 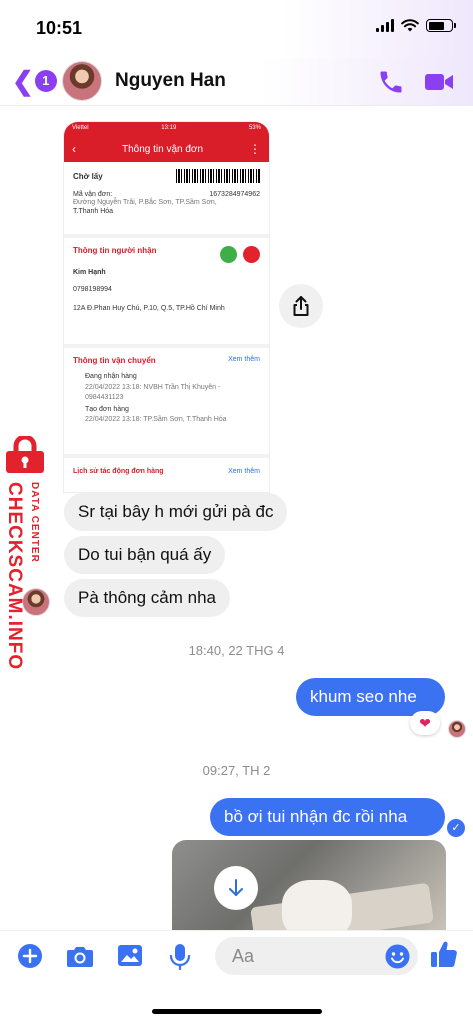 I want to click on photo-object-shape, so click(x=317, y=905).